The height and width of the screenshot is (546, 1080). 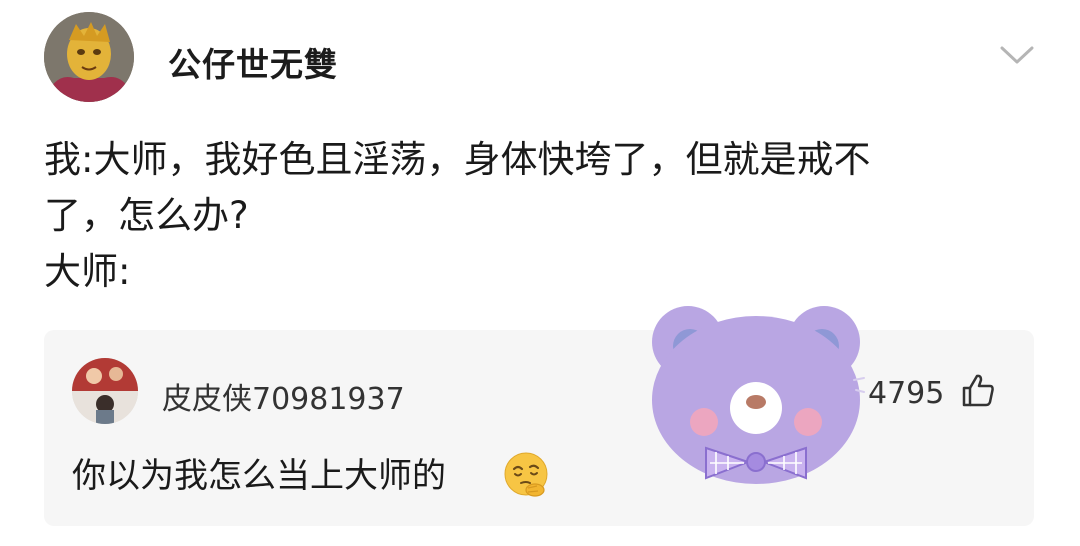 I want to click on author-avatar, so click(x=89, y=57).